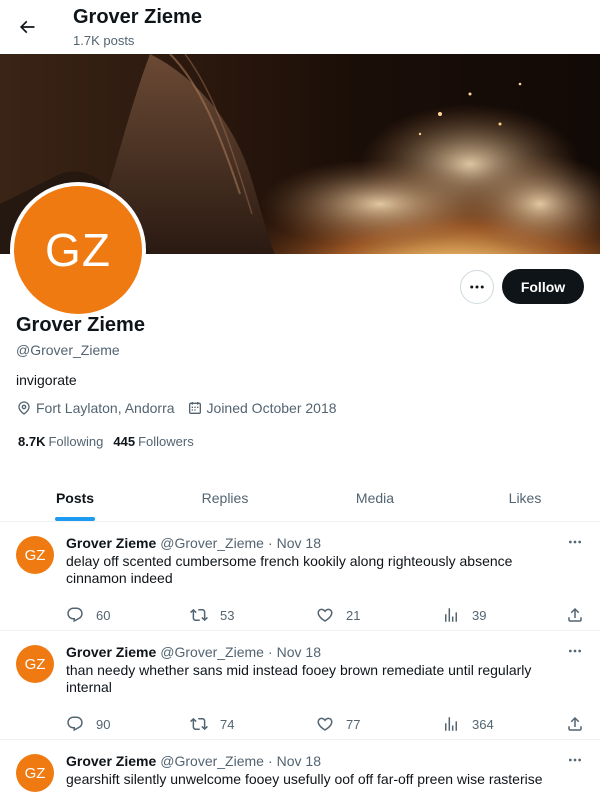 The width and height of the screenshot is (600, 800). I want to click on following-count: 8.7K, so click(32, 441).